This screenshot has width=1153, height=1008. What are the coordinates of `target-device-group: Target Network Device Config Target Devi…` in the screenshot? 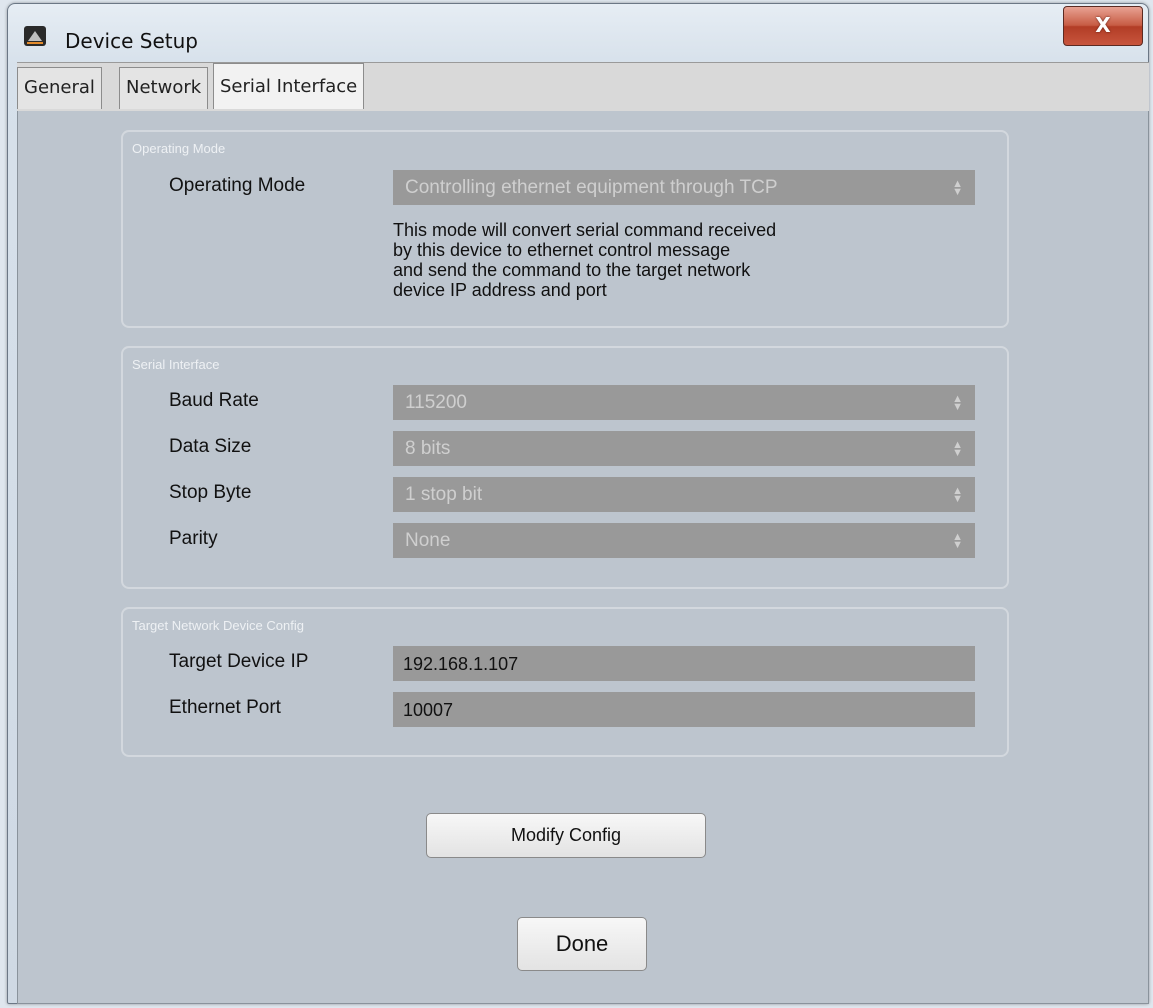 It's located at (565, 682).